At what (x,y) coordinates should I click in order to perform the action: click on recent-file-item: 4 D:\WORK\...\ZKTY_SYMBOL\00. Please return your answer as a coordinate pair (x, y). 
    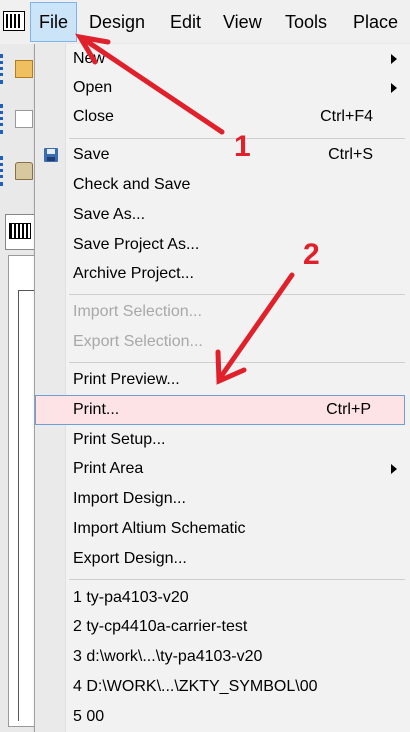
    Looking at the image, I should click on (221, 687).